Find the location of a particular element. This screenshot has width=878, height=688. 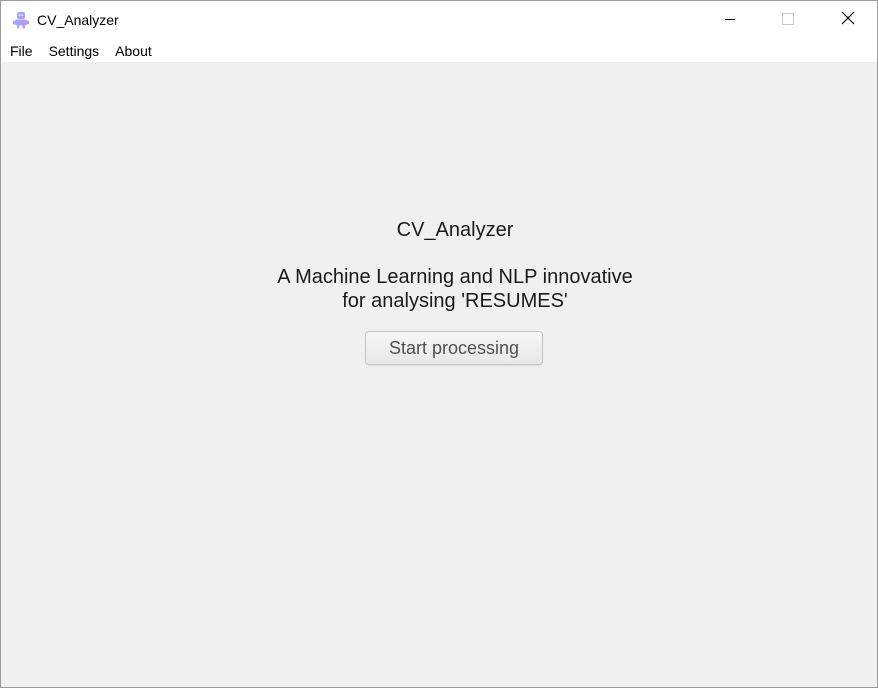

title-bar: CV_Analyzer is located at coordinates (439, 20).